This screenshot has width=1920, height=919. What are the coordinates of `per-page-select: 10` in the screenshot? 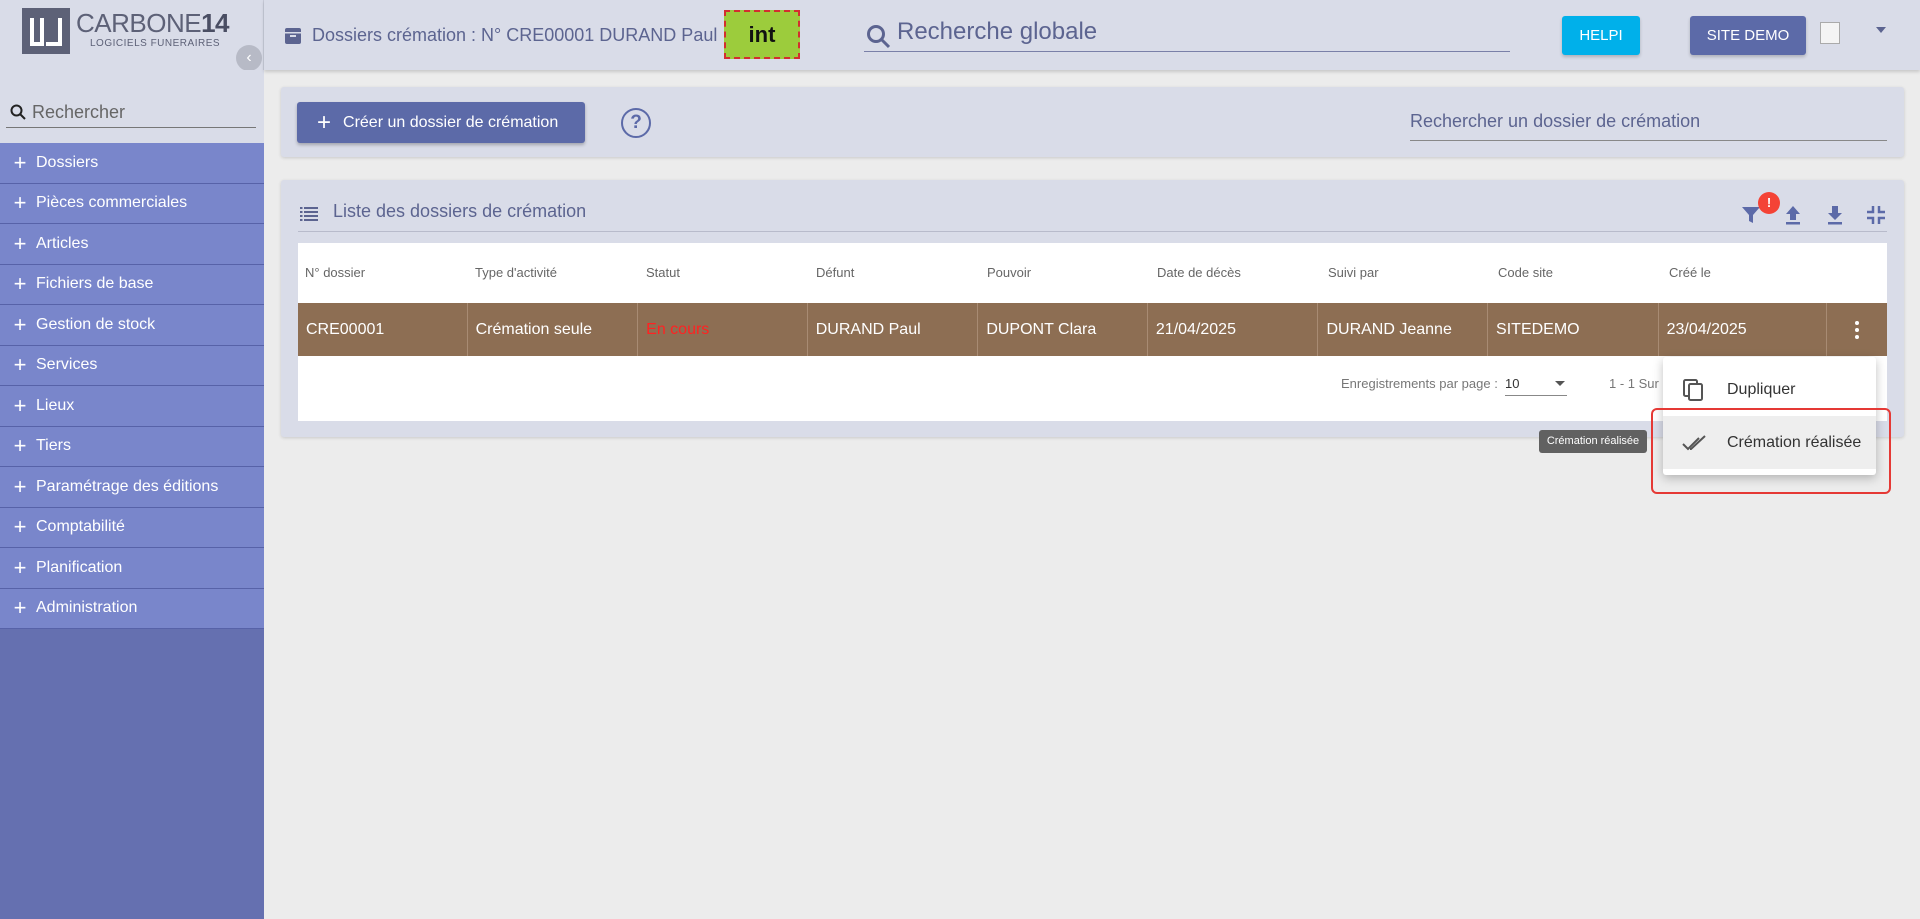 It's located at (1536, 383).